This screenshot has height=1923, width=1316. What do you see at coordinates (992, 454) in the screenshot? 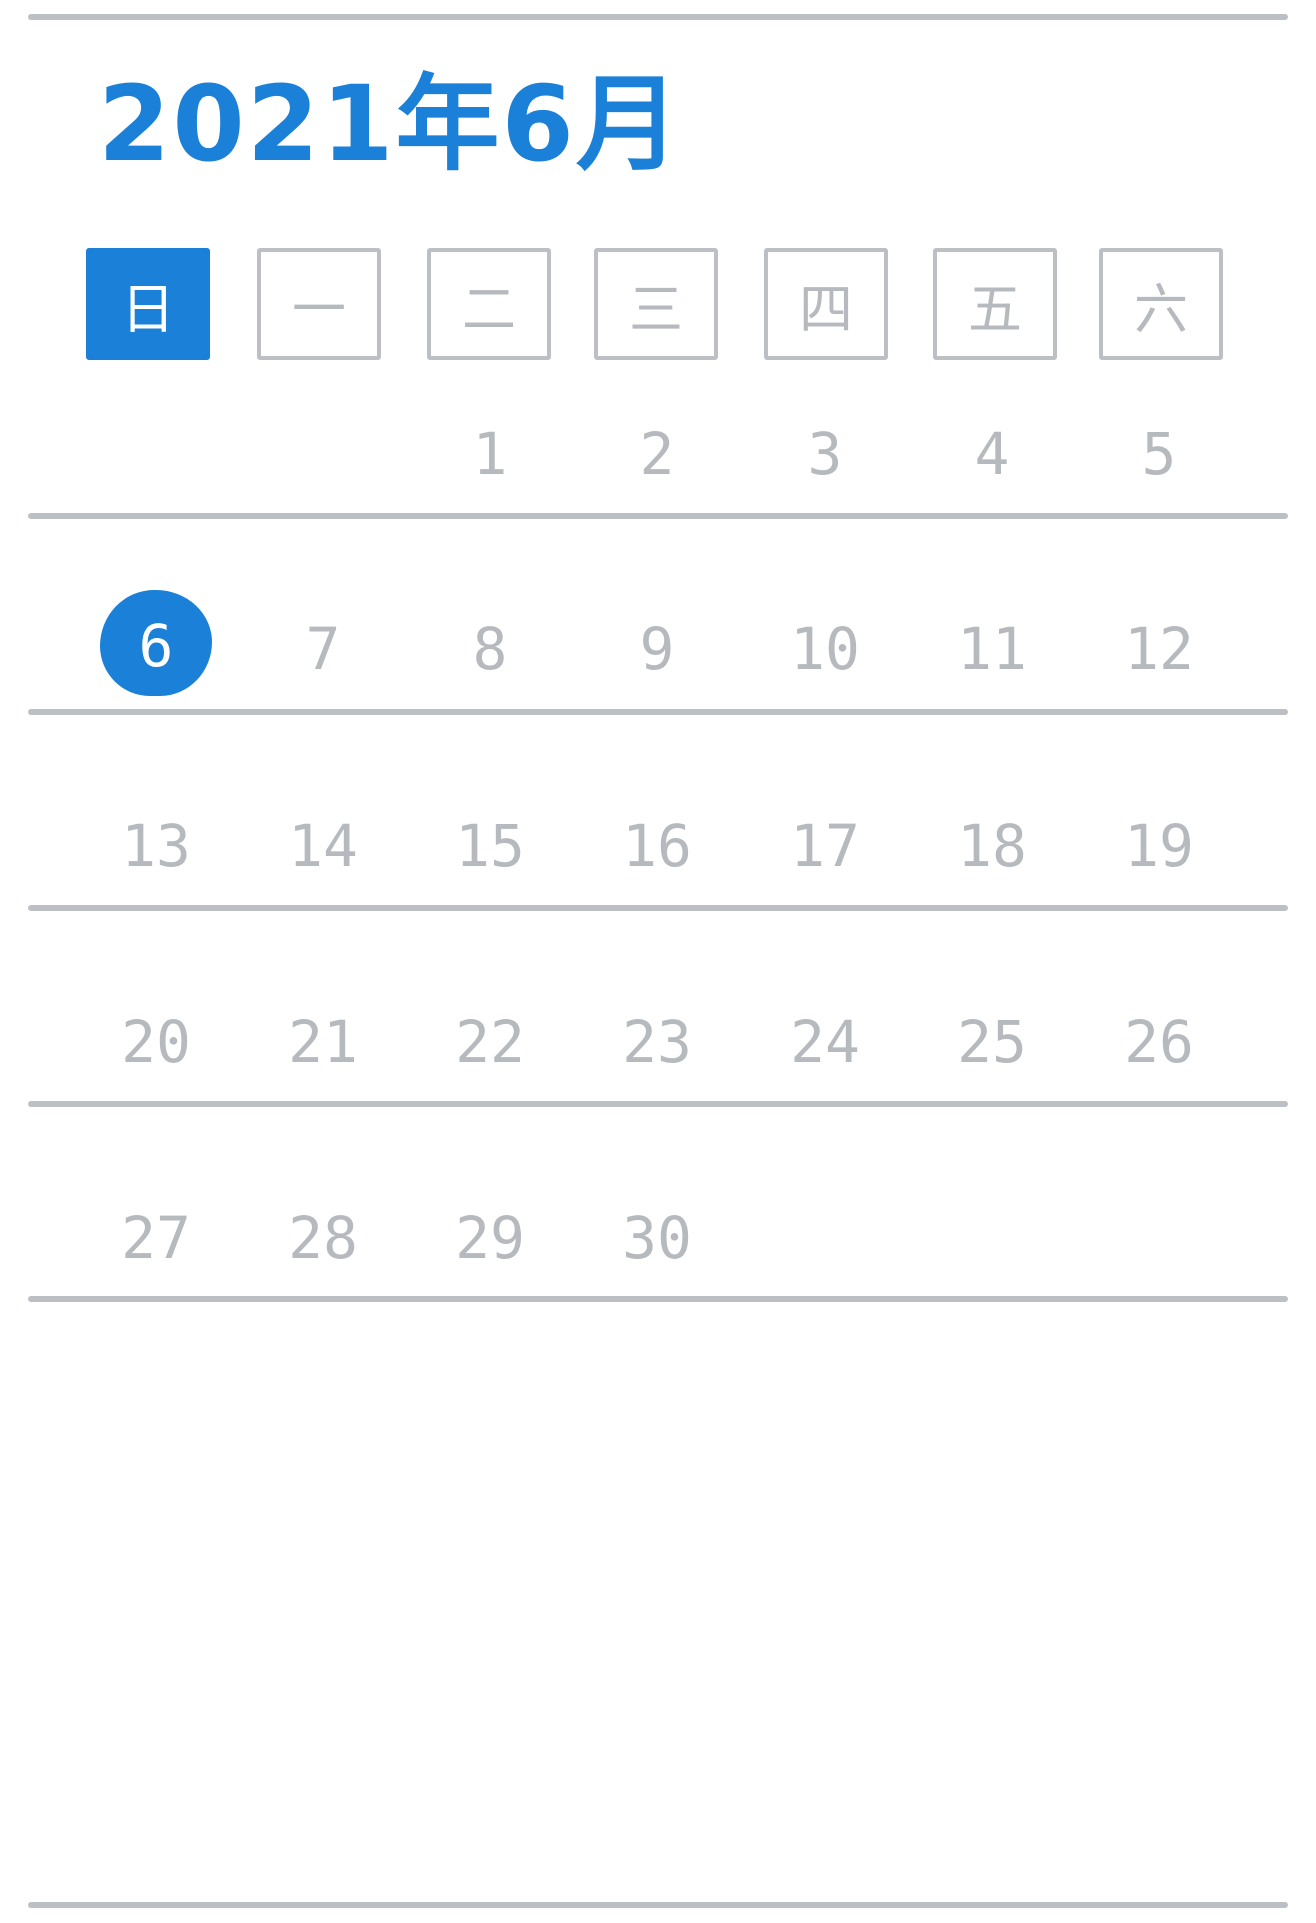
I see `day-cell: 4` at bounding box center [992, 454].